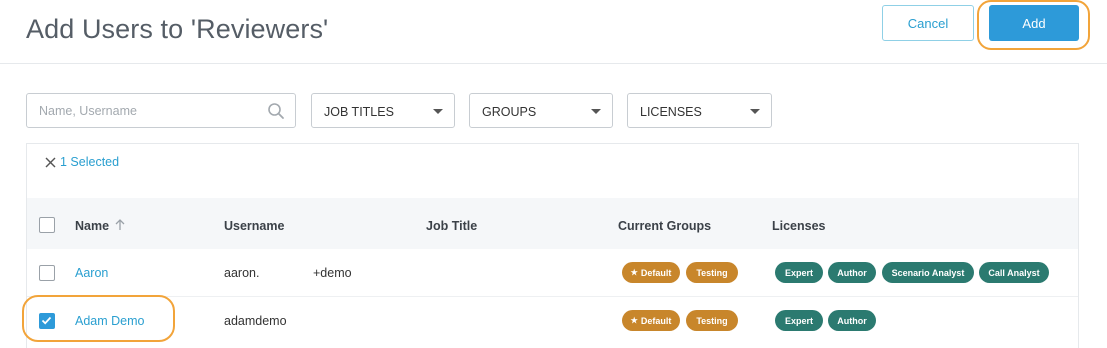 The image size is (1107, 348). What do you see at coordinates (509, 112) in the screenshot?
I see `groups-label: GROUPS` at bounding box center [509, 112].